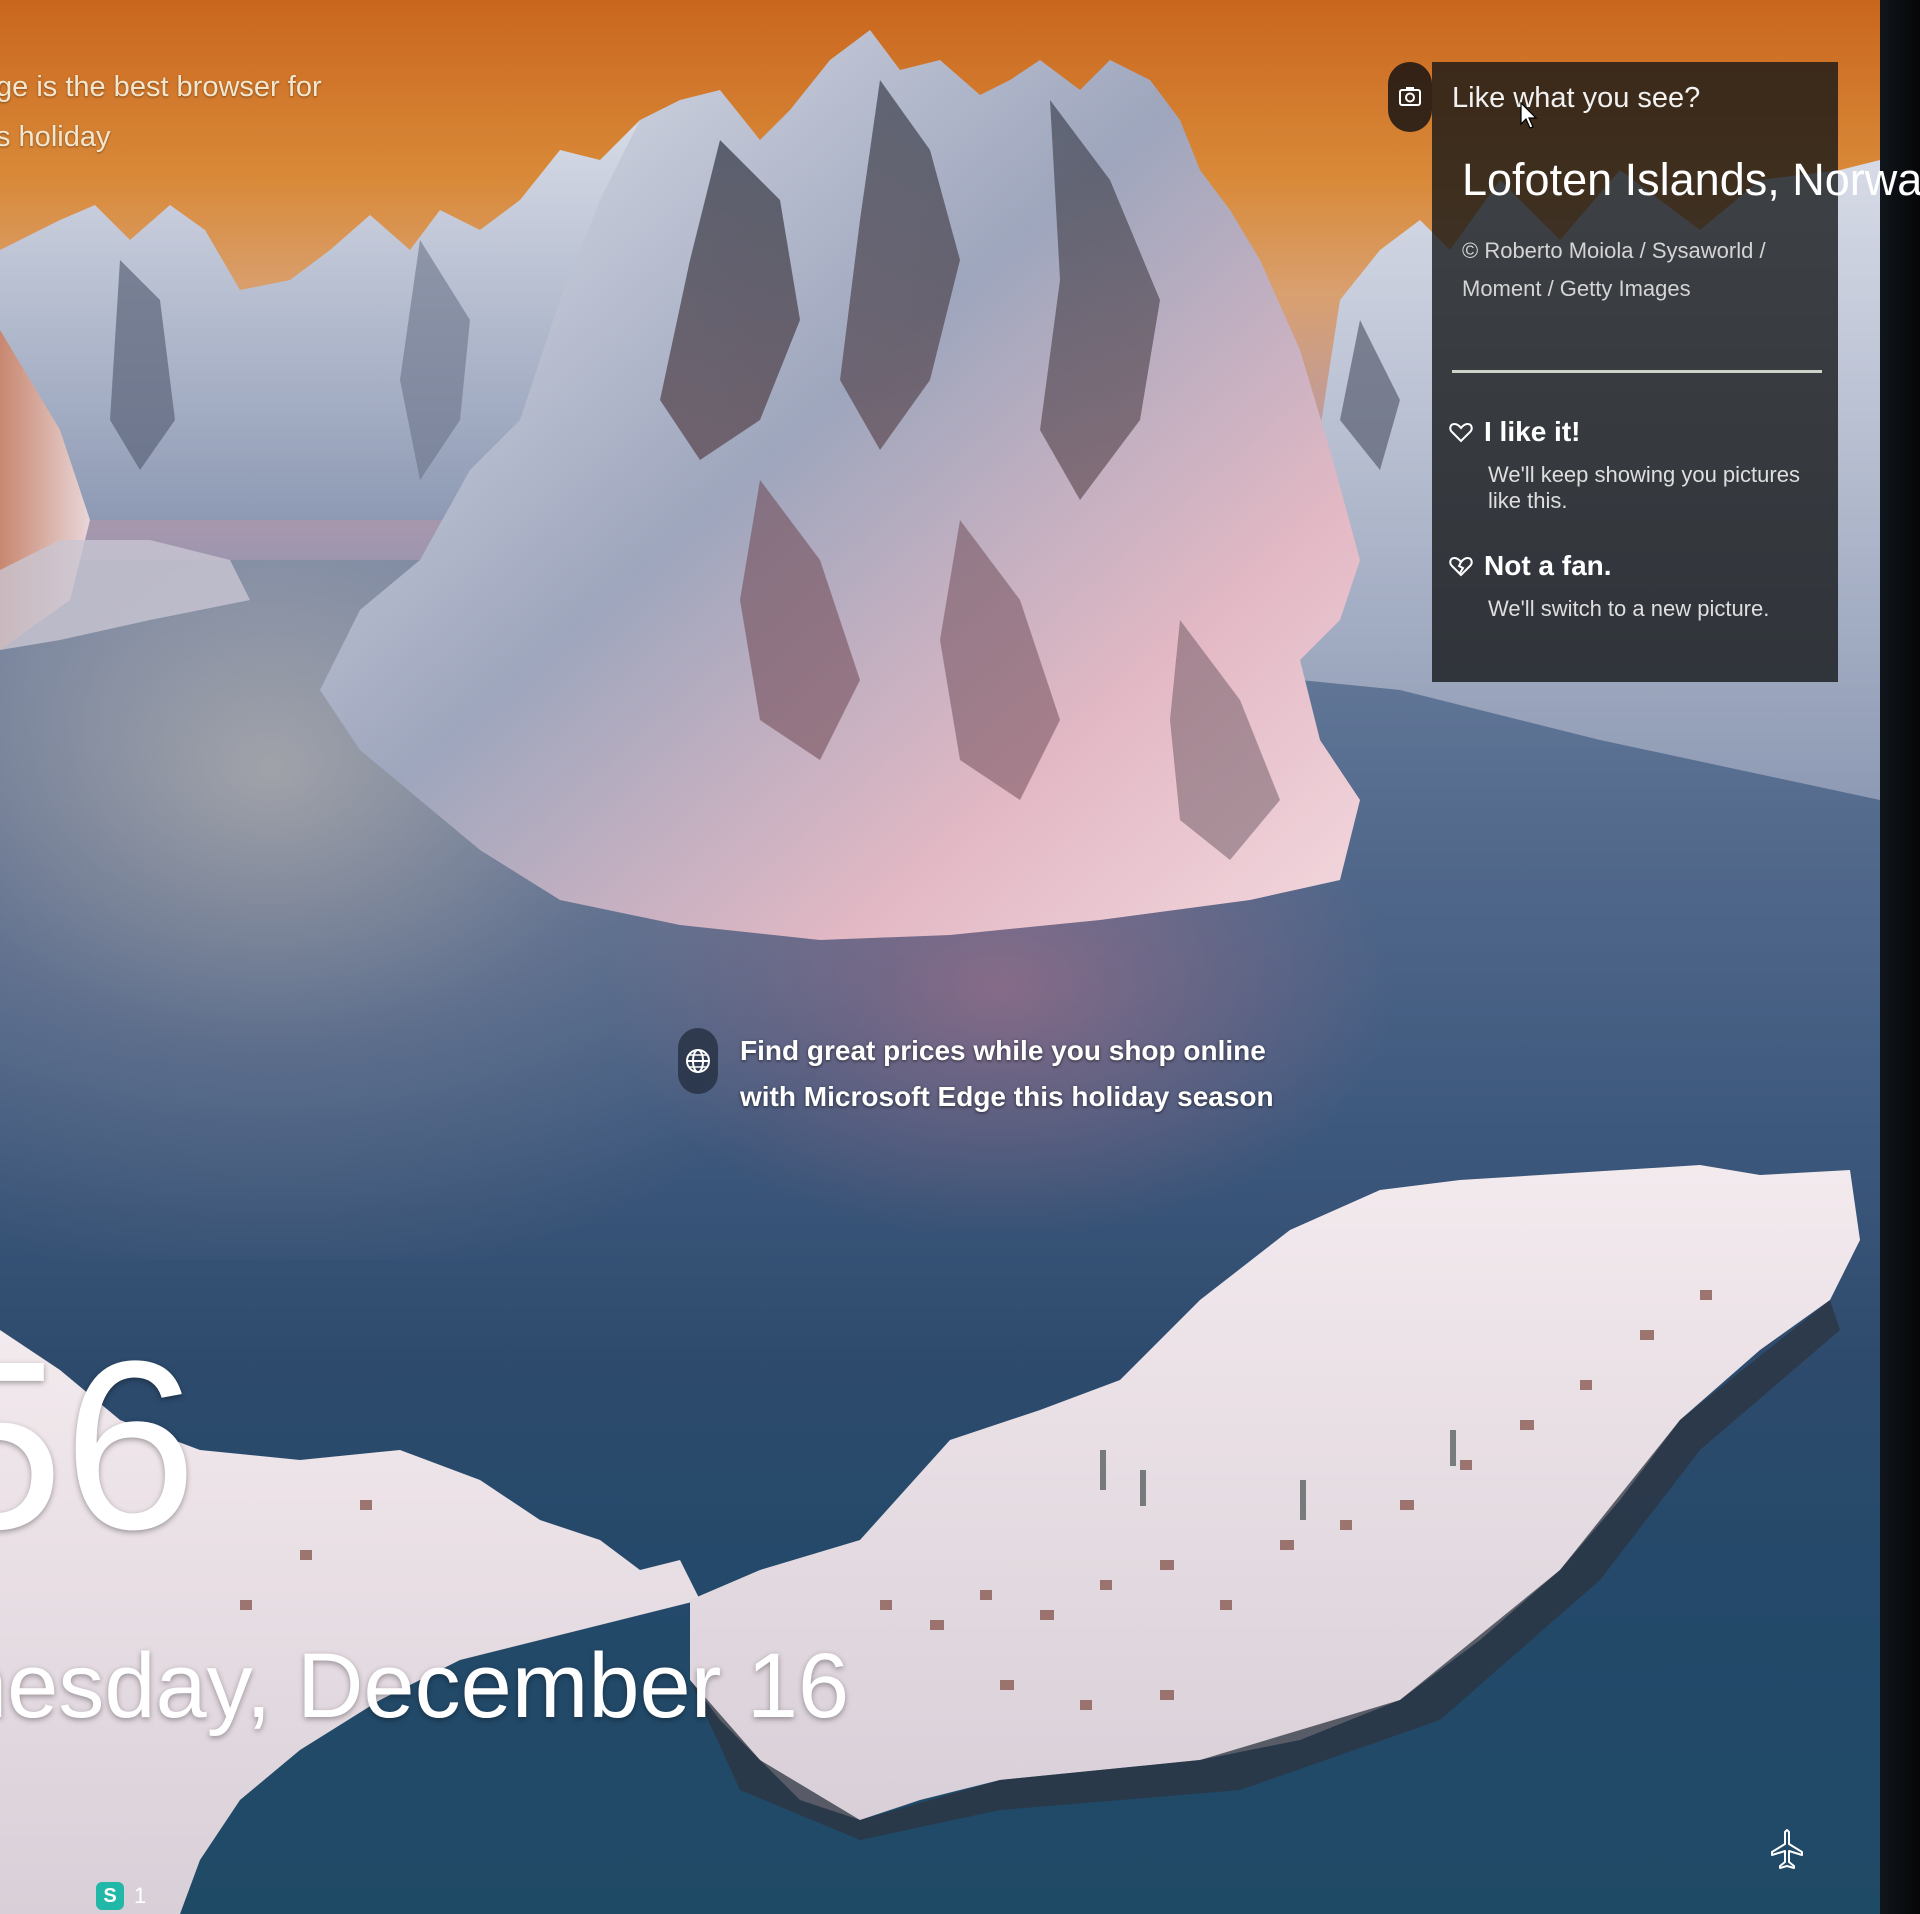 This screenshot has height=1914, width=1920. Describe the element at coordinates (1529, 115) in the screenshot. I see `mouse-cursor-icon` at that location.